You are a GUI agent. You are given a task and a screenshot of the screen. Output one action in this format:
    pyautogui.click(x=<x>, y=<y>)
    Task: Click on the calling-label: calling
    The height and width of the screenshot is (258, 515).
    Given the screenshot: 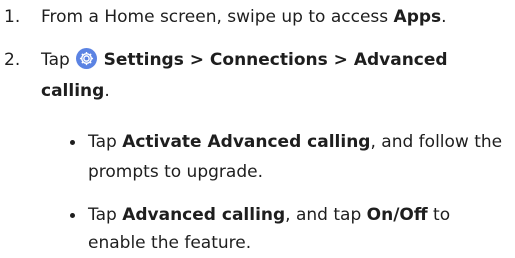 What is the action you would take?
    pyautogui.click(x=73, y=91)
    